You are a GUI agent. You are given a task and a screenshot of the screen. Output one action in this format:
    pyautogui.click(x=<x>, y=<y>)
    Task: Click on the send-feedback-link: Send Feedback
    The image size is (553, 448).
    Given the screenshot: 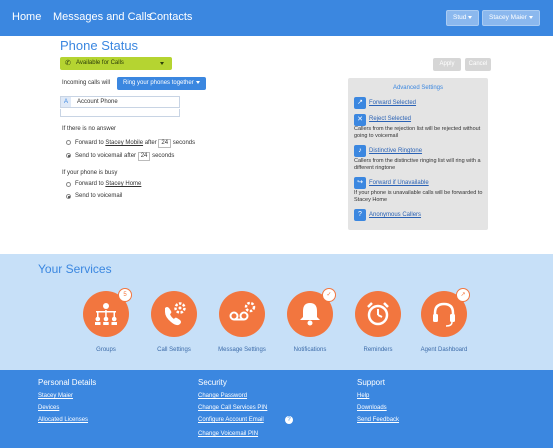 What is the action you would take?
    pyautogui.click(x=378, y=420)
    